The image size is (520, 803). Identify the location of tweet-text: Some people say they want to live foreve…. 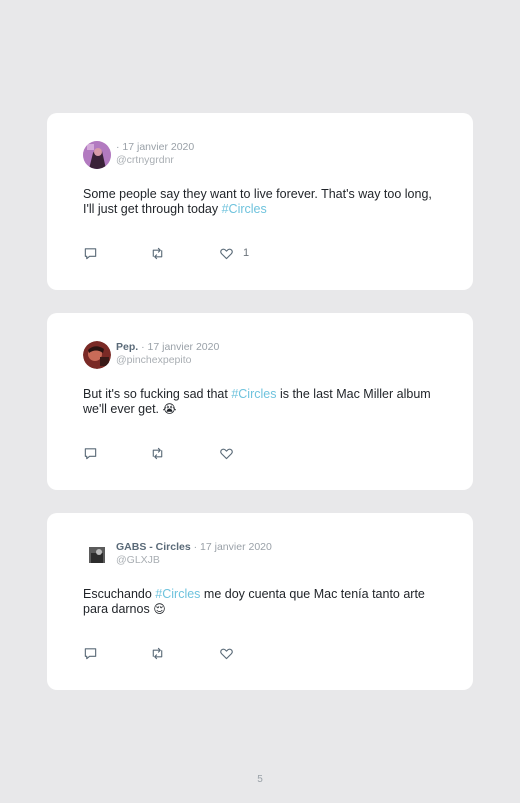
(257, 201).